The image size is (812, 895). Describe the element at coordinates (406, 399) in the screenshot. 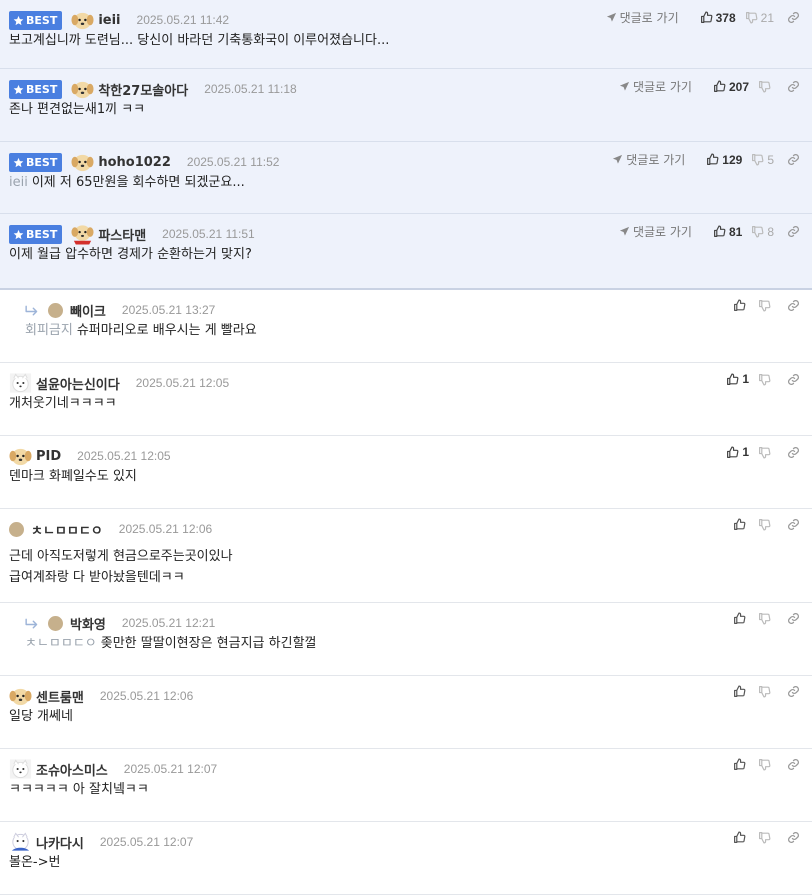

I see `comment-item: 설윤아는신이다 2025.05.21 12:05 개처웃기네ㅋㅋㅋㅋ 1` at that location.